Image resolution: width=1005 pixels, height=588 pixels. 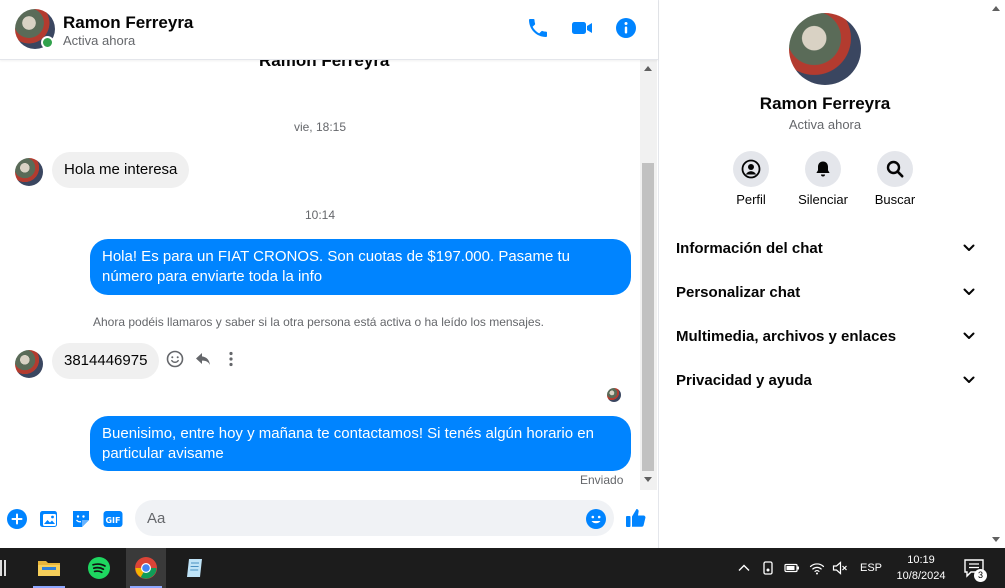 I want to click on profile-label: Perfil, so click(x=751, y=199).